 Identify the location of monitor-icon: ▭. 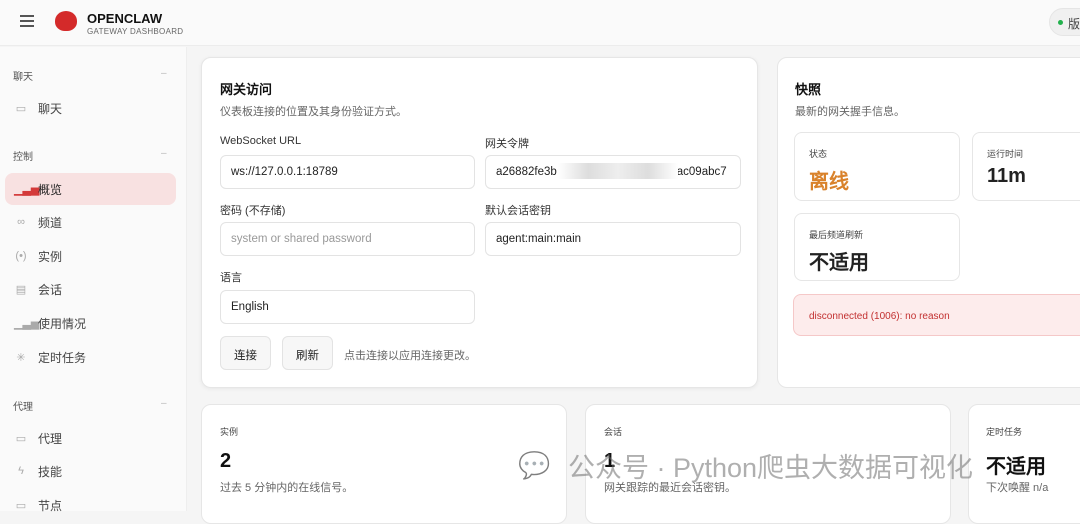
(21, 505).